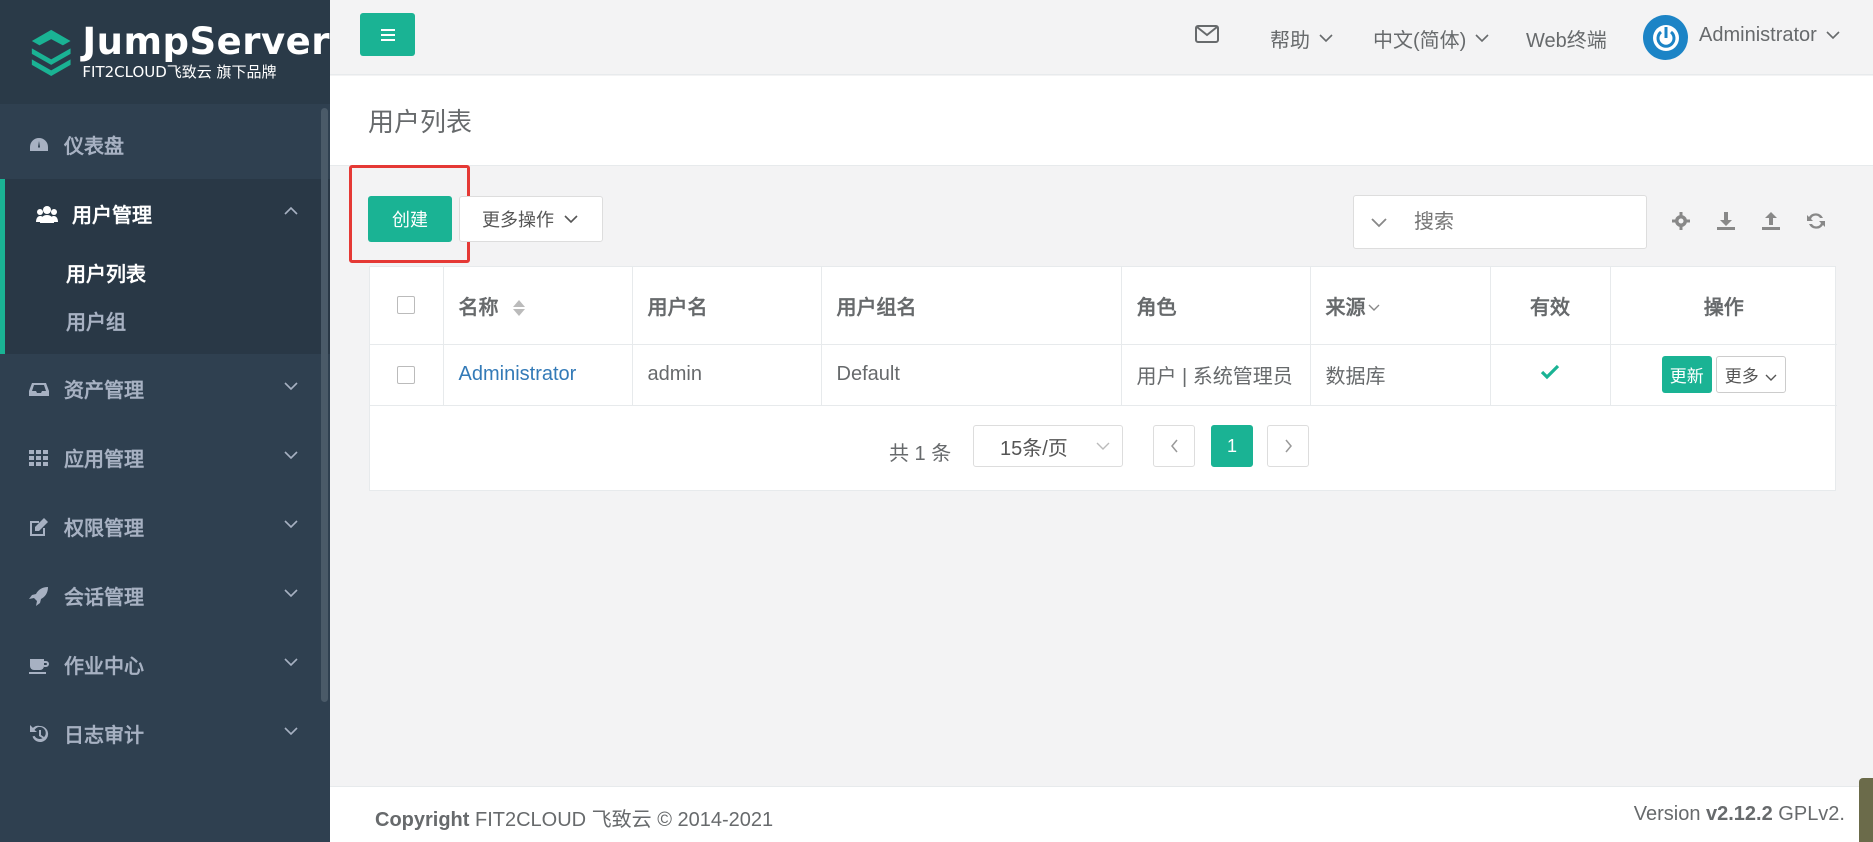  I want to click on jumpserver-logo-icon, so click(51, 52).